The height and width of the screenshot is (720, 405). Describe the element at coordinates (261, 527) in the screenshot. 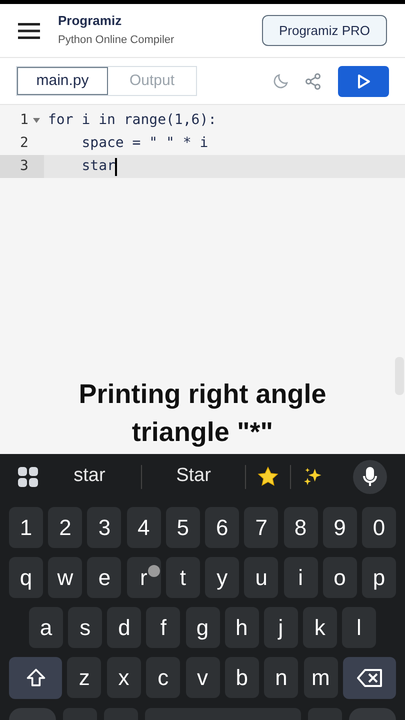

I see `keyboard-key: 7` at that location.